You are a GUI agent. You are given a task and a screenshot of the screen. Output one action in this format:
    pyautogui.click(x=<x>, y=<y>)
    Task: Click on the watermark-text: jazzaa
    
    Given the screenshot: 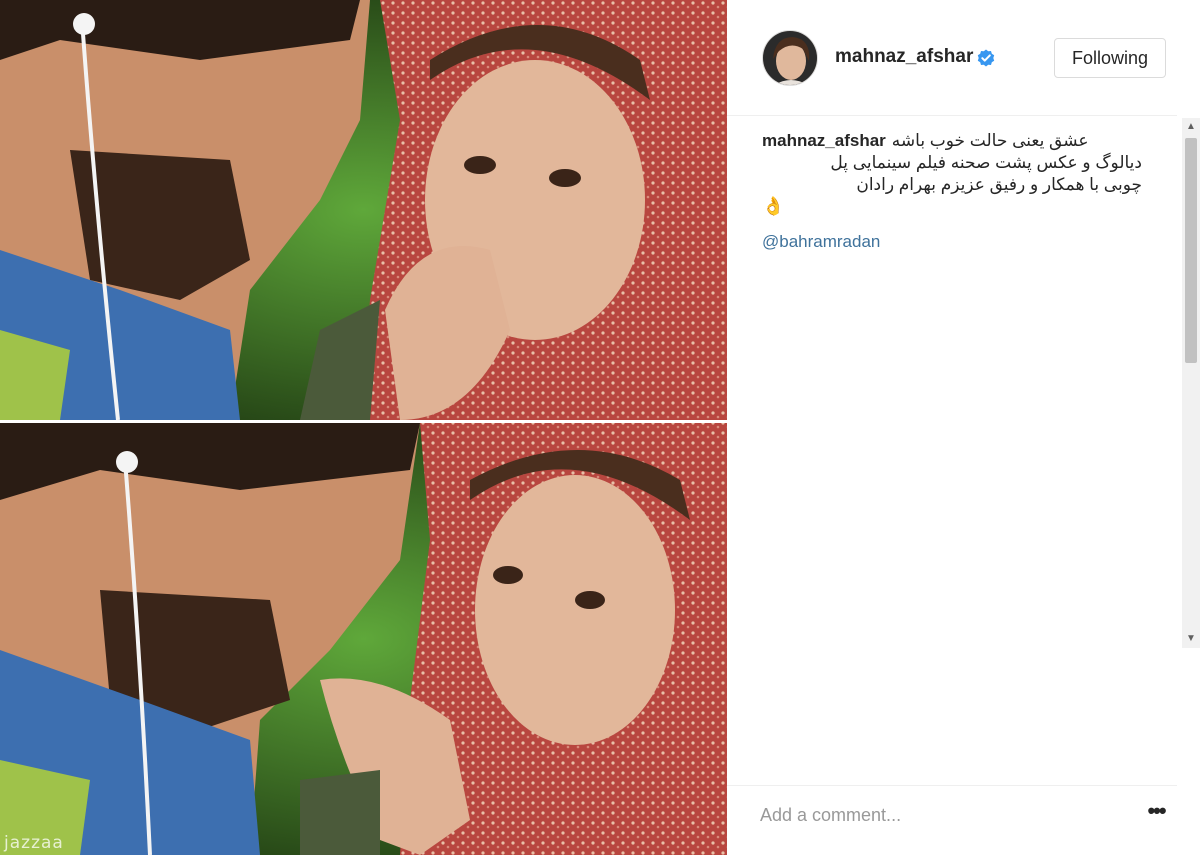 What is the action you would take?
    pyautogui.click(x=34, y=843)
    